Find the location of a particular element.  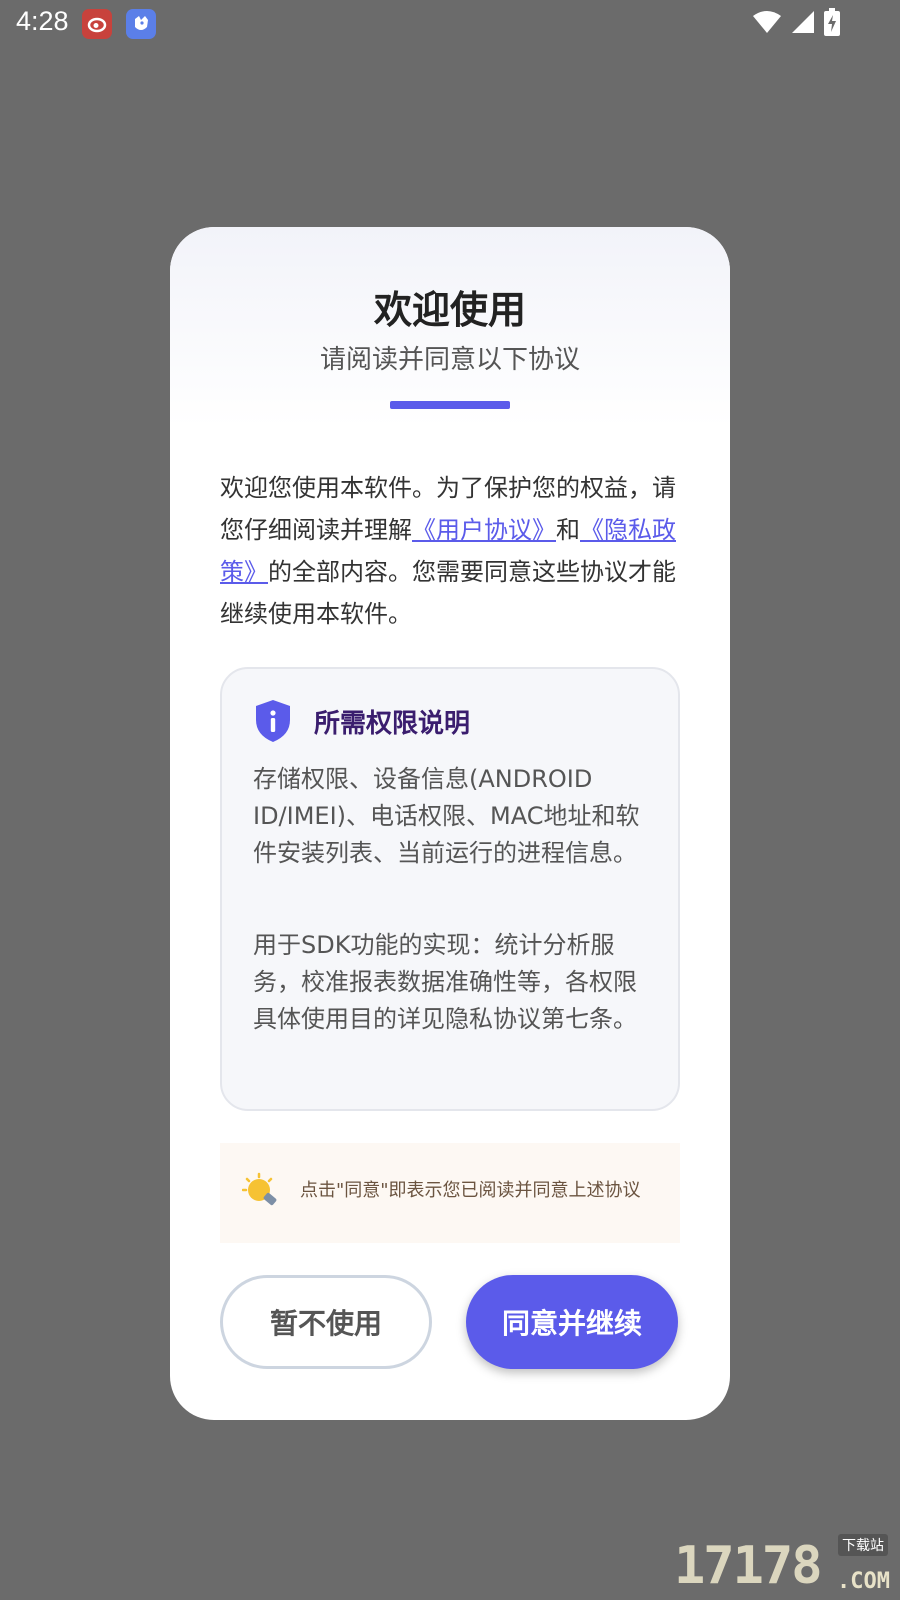

user-agreement-link: 《用户协议》 is located at coordinates (484, 530).